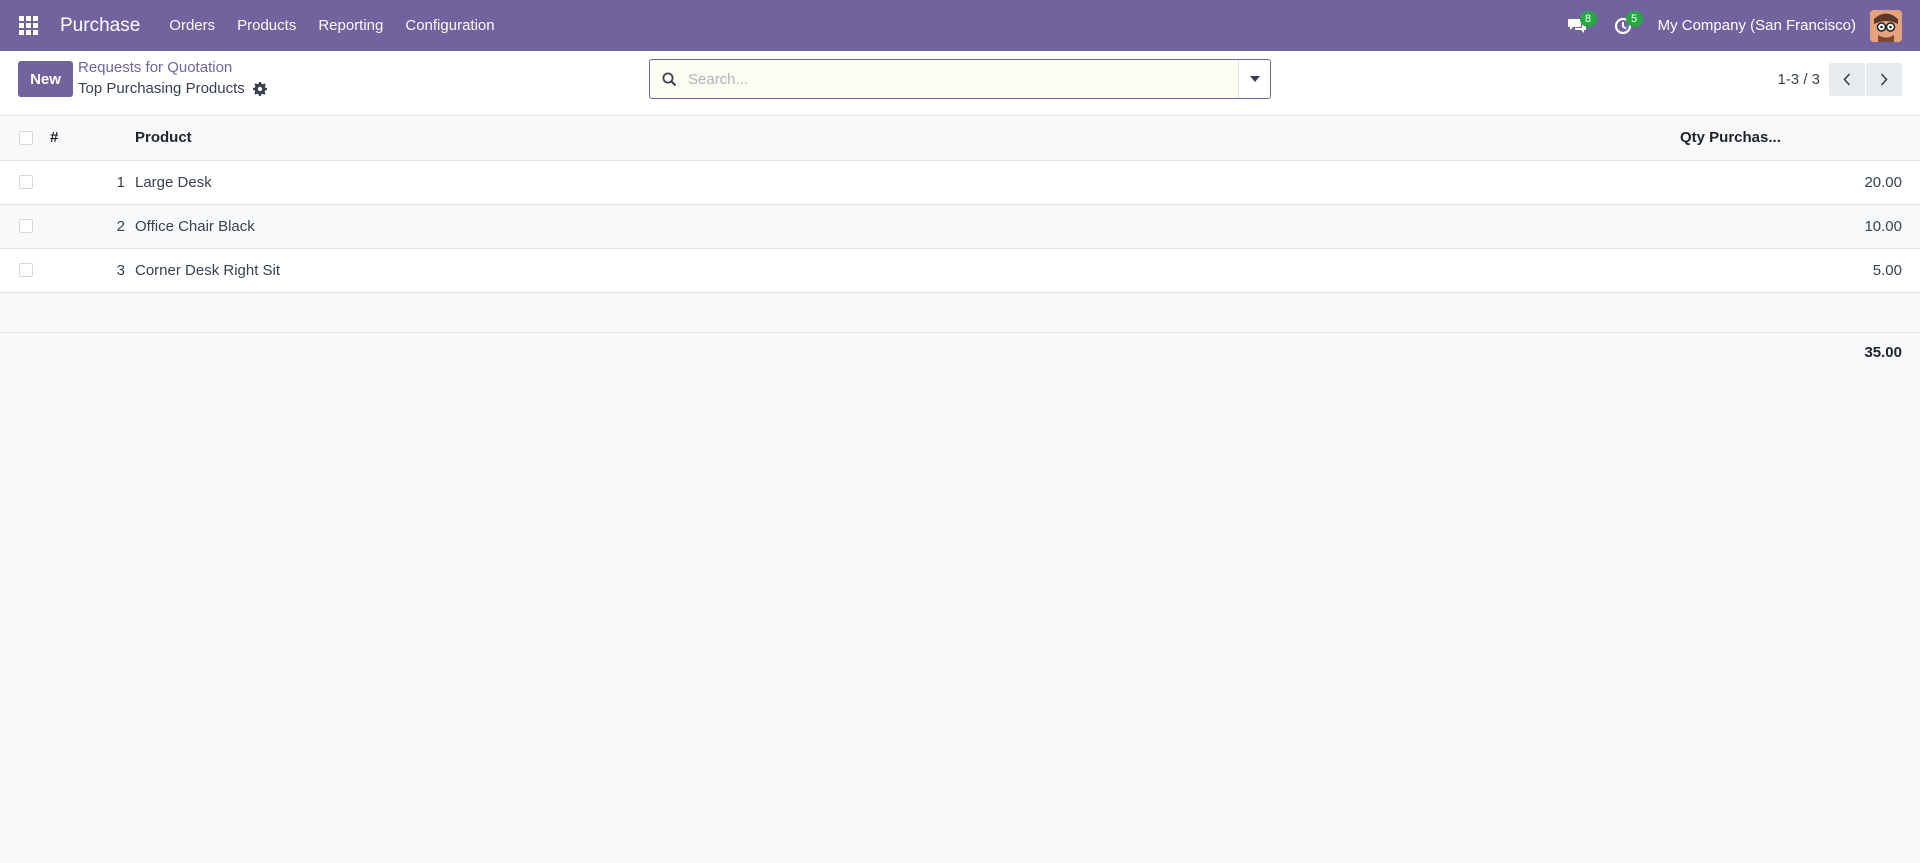 The height and width of the screenshot is (863, 1920). What do you see at coordinates (100, 26) in the screenshot?
I see `app-brand: Purchase` at bounding box center [100, 26].